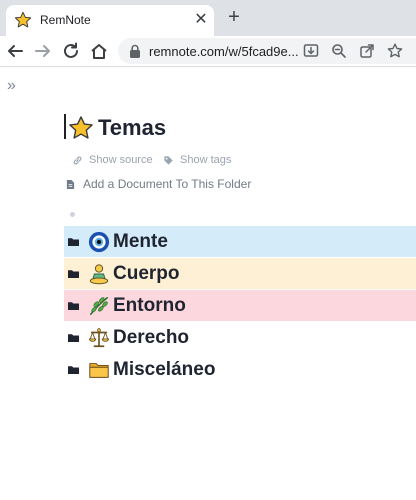  Describe the element at coordinates (70, 184) in the screenshot. I see `document-icon` at that location.